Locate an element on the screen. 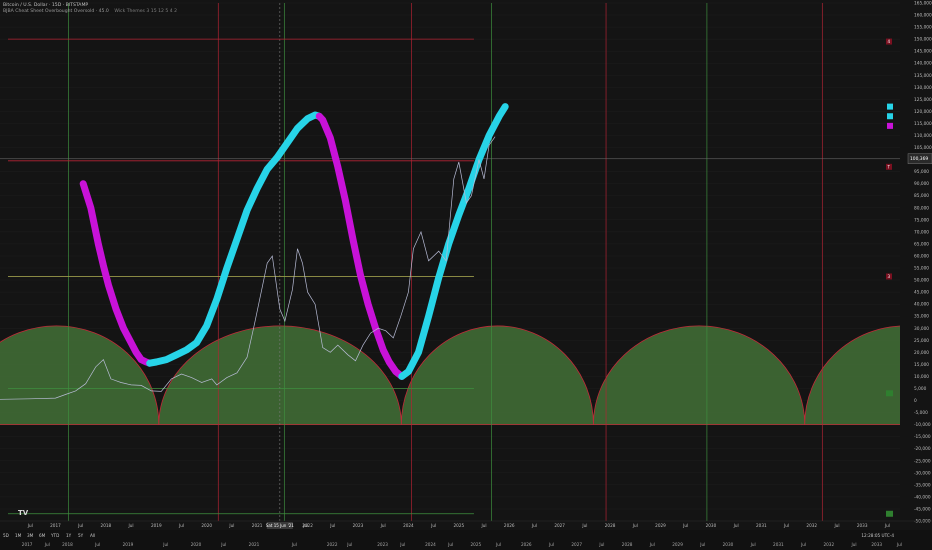 The height and width of the screenshot is (550, 932). time-tick-label-bottom: 2027 is located at coordinates (576, 544).